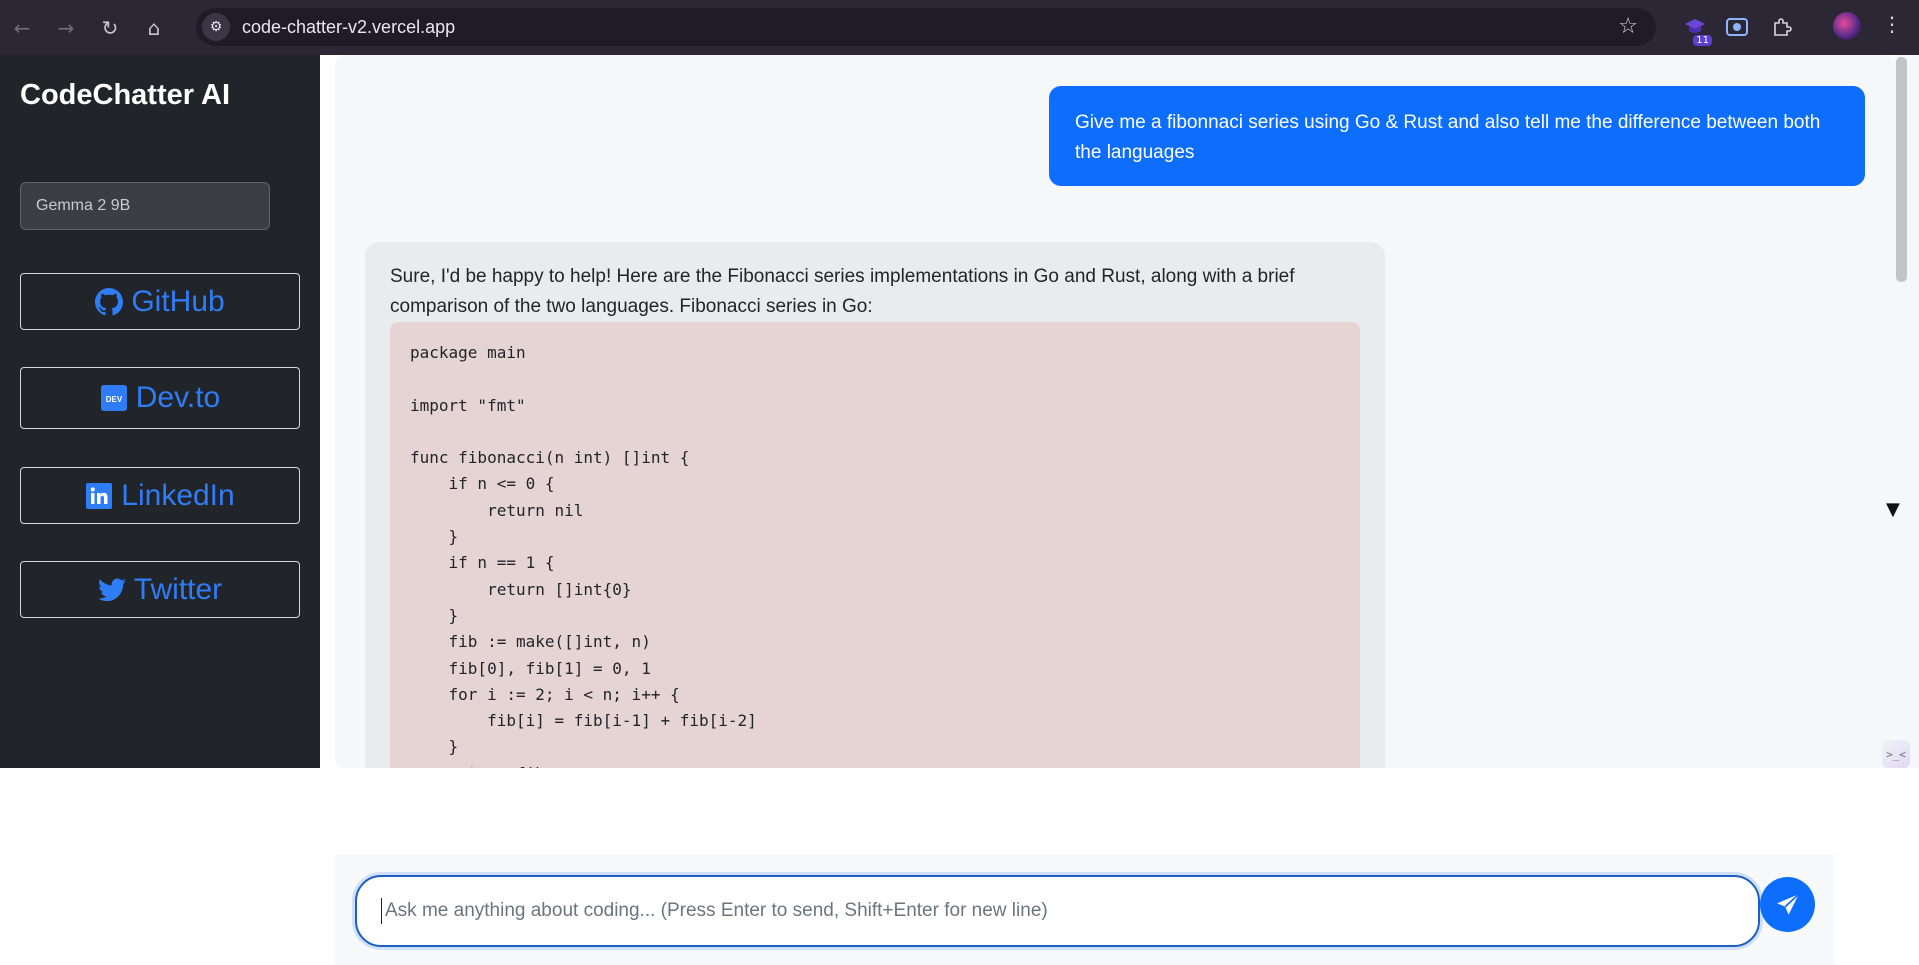 The width and height of the screenshot is (1919, 965). I want to click on linkedin-link-button: LinkedIn, so click(160, 495).